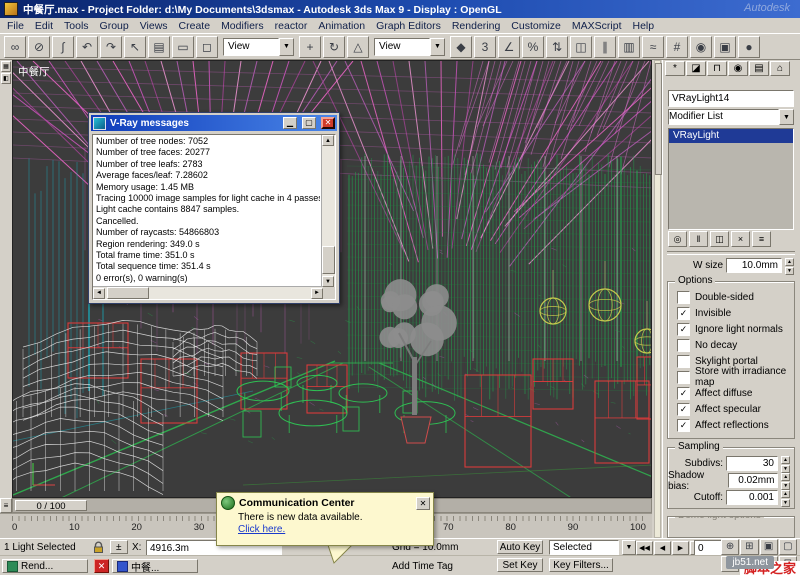 This screenshot has height=575, width=800. Describe the element at coordinates (749, 547) in the screenshot. I see `zoom-all-icon: ⊞` at that location.